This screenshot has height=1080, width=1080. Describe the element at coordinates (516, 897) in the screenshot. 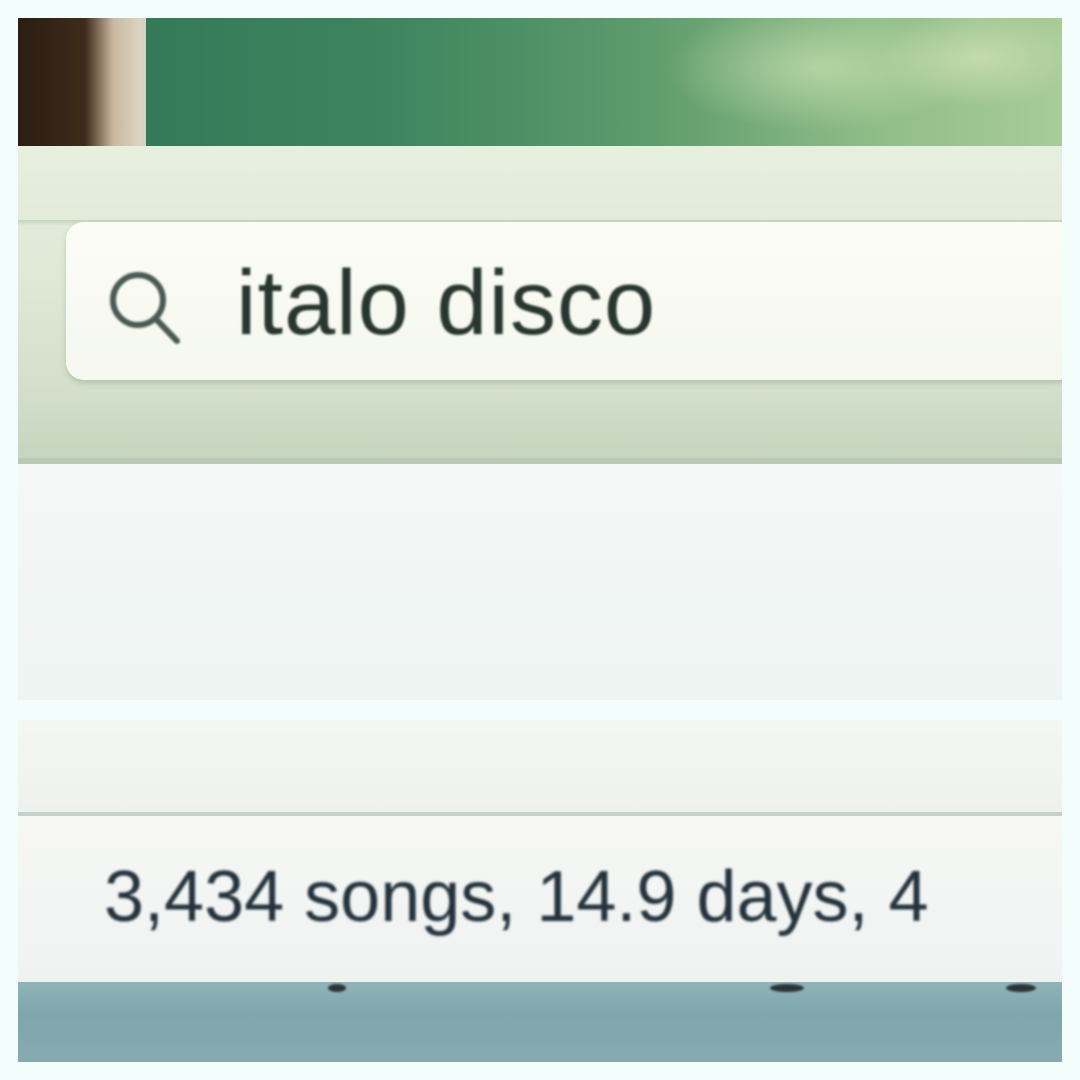

I see `library-summary: 3,434 songs, 14.9 days, 4` at that location.